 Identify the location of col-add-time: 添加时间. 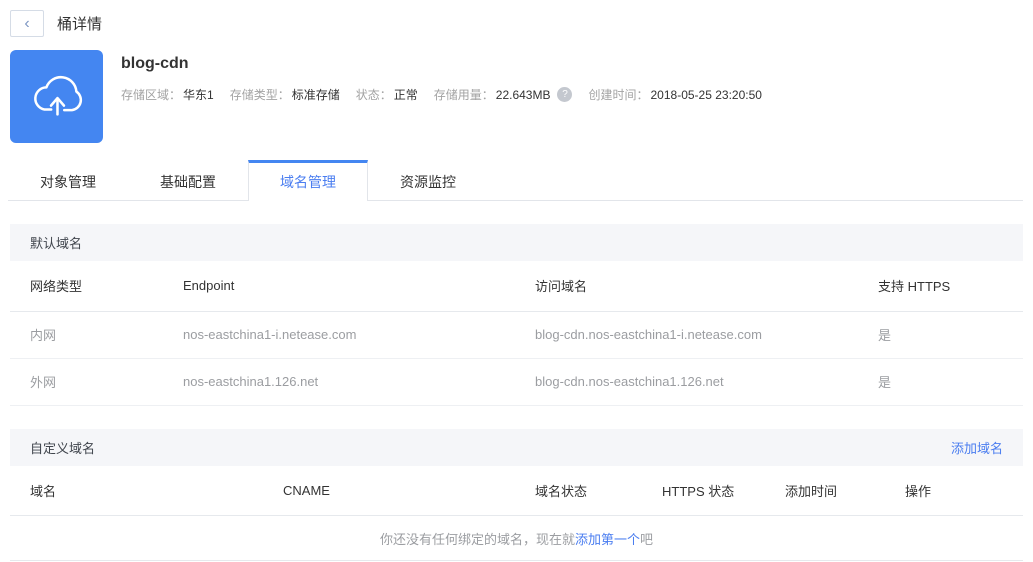
(845, 490).